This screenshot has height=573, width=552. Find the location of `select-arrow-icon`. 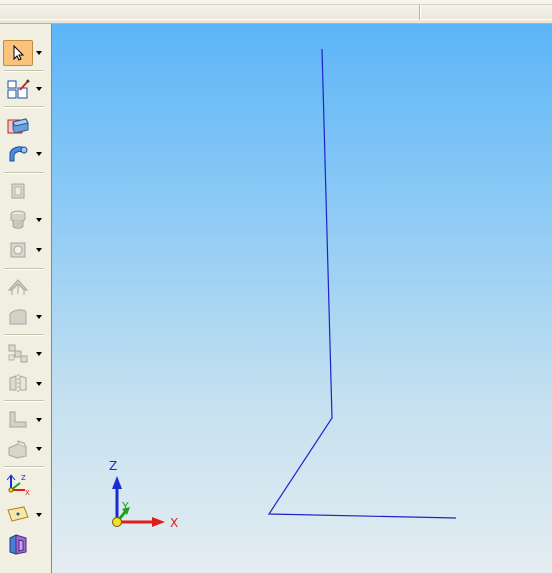

select-arrow-icon is located at coordinates (19, 52).